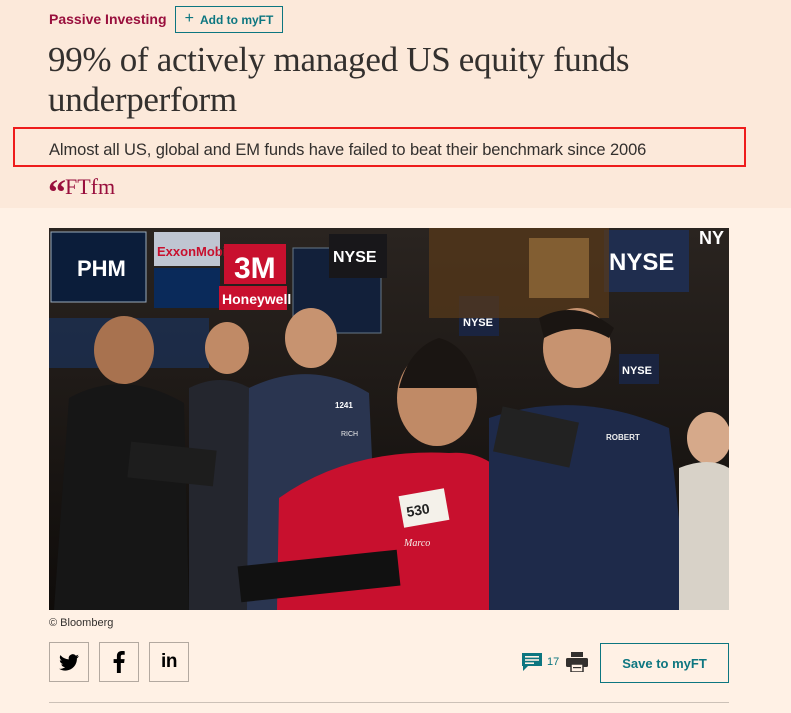 The height and width of the screenshot is (713, 791). What do you see at coordinates (101, 268) in the screenshot?
I see `ticker-phm: PHM` at bounding box center [101, 268].